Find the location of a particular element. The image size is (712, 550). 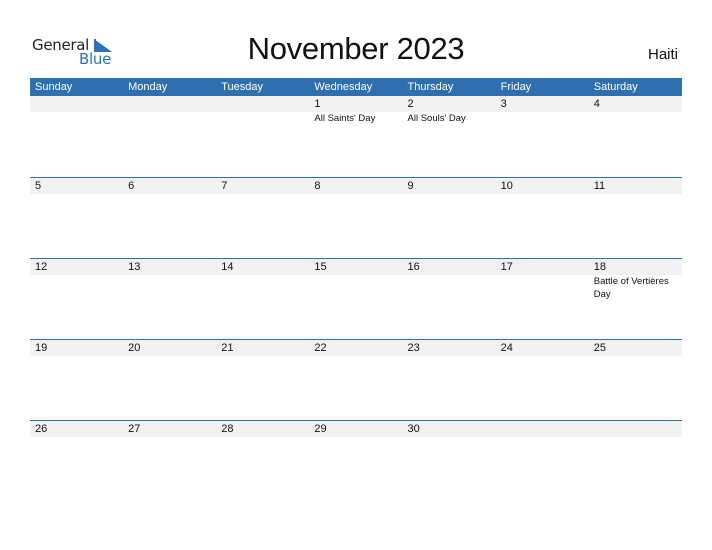

day-number: 11 is located at coordinates (599, 186).